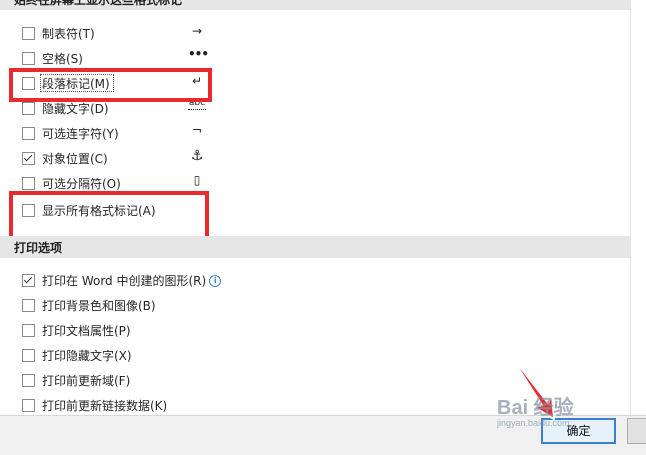 The height and width of the screenshot is (455, 646). Describe the element at coordinates (86, 381) in the screenshot. I see `option-label: 打印前更新域(F)` at that location.